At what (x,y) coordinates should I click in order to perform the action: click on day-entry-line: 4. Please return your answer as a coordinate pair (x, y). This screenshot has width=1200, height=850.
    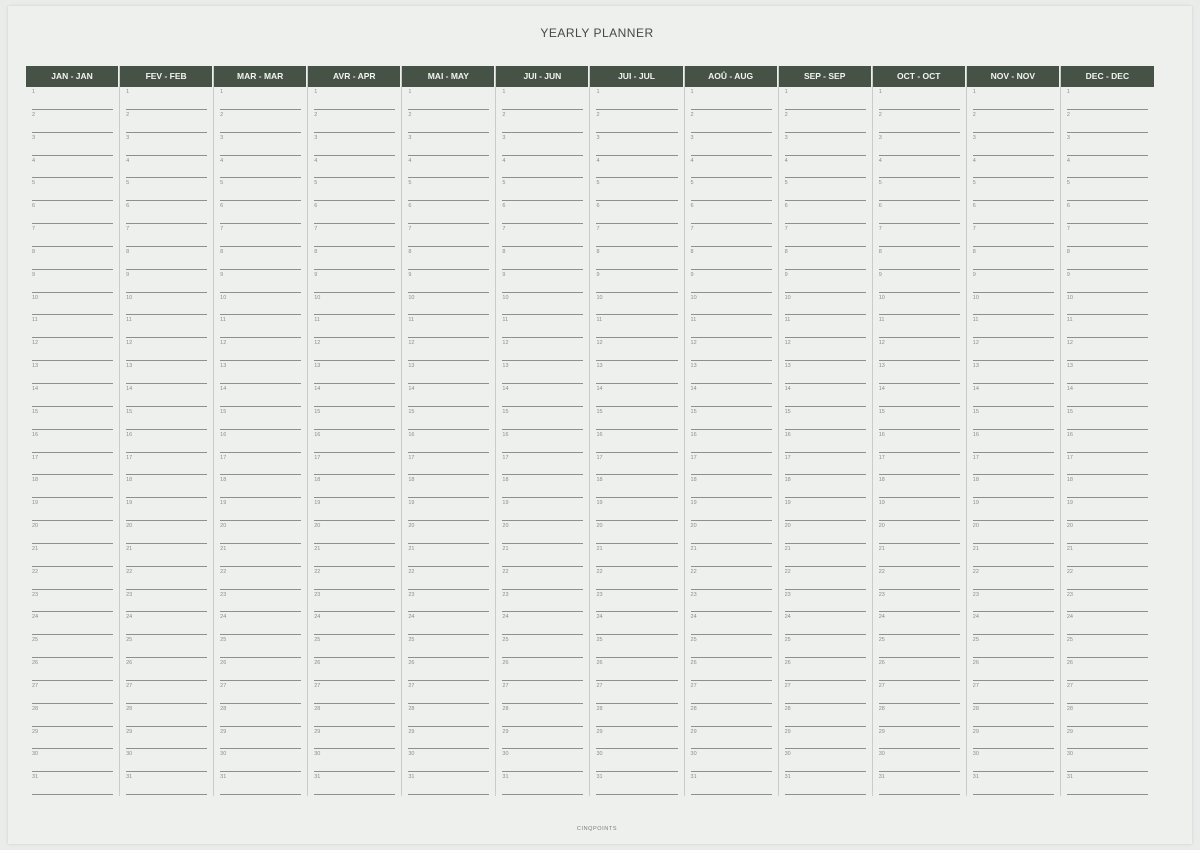
    Looking at the image, I should click on (731, 167).